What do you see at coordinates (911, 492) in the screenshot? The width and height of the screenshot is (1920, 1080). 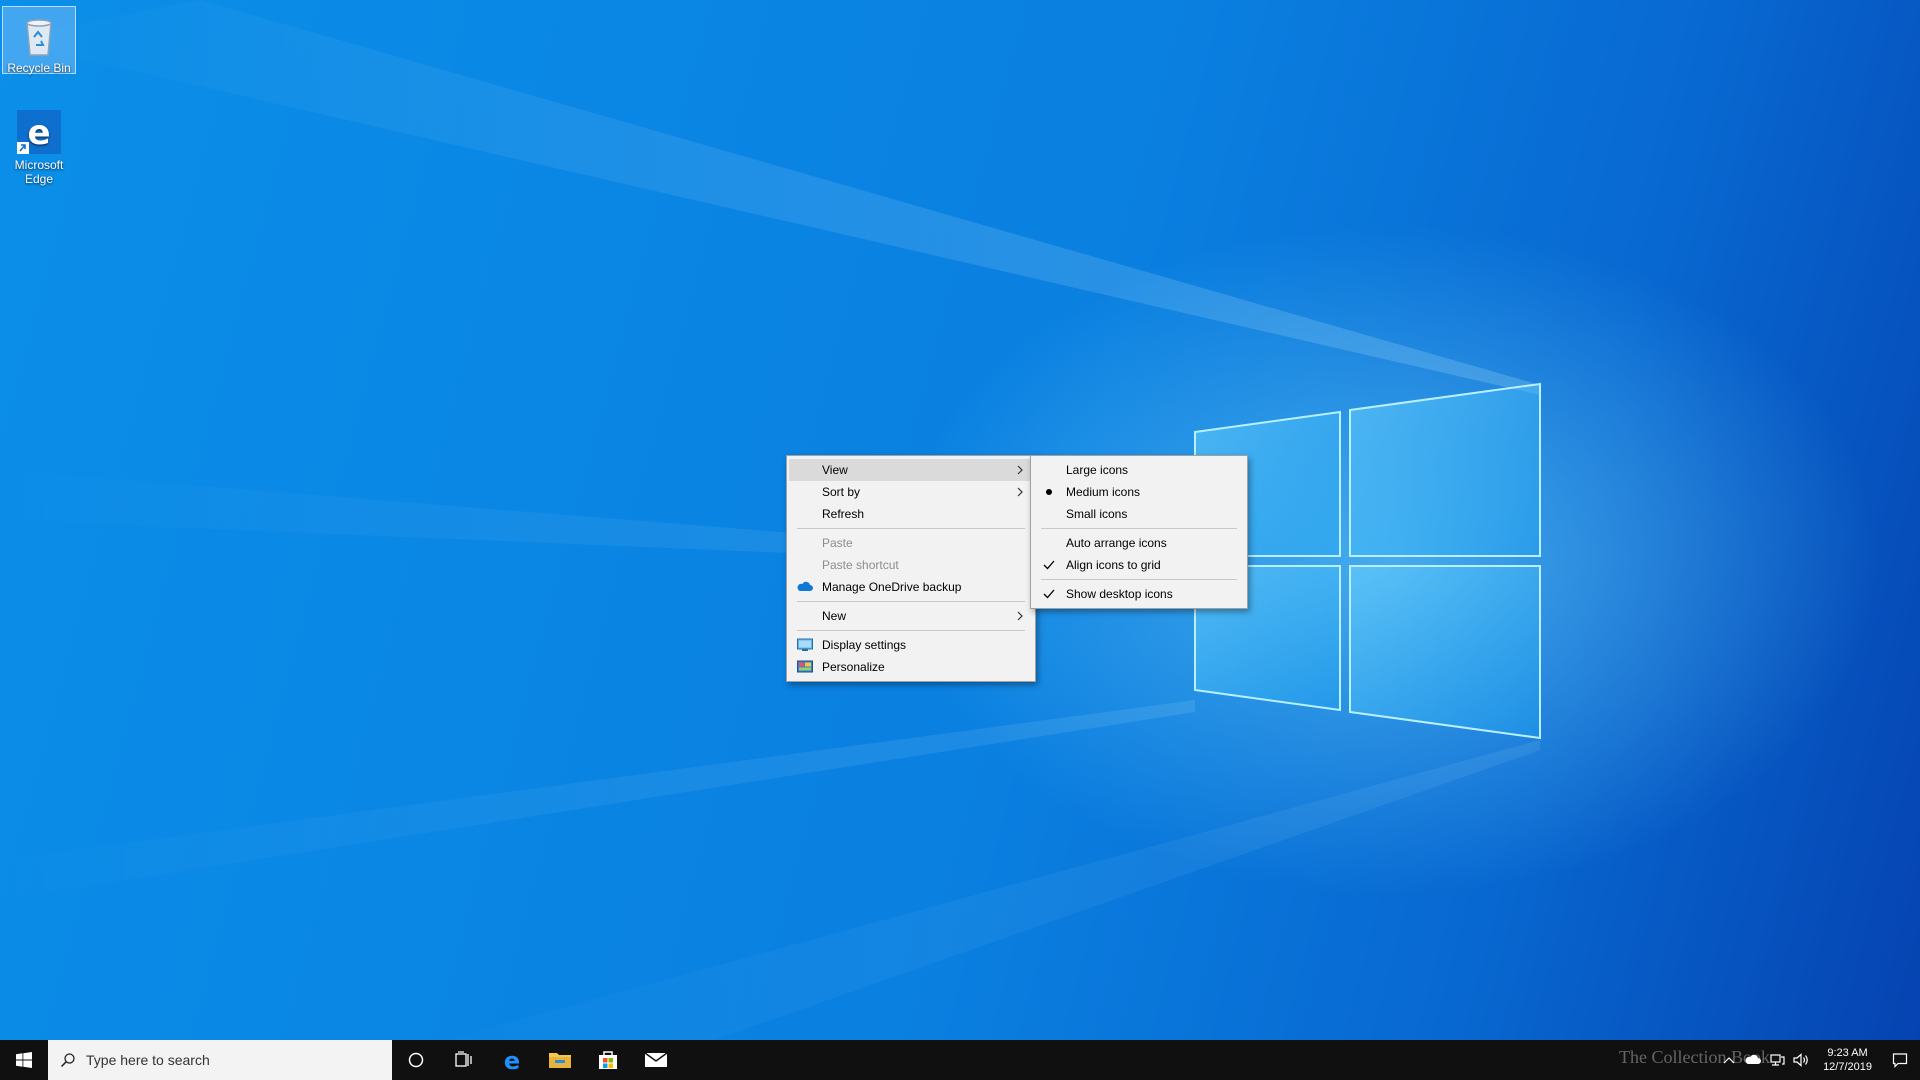 I see `menu-item-sort-by: Sort by` at bounding box center [911, 492].